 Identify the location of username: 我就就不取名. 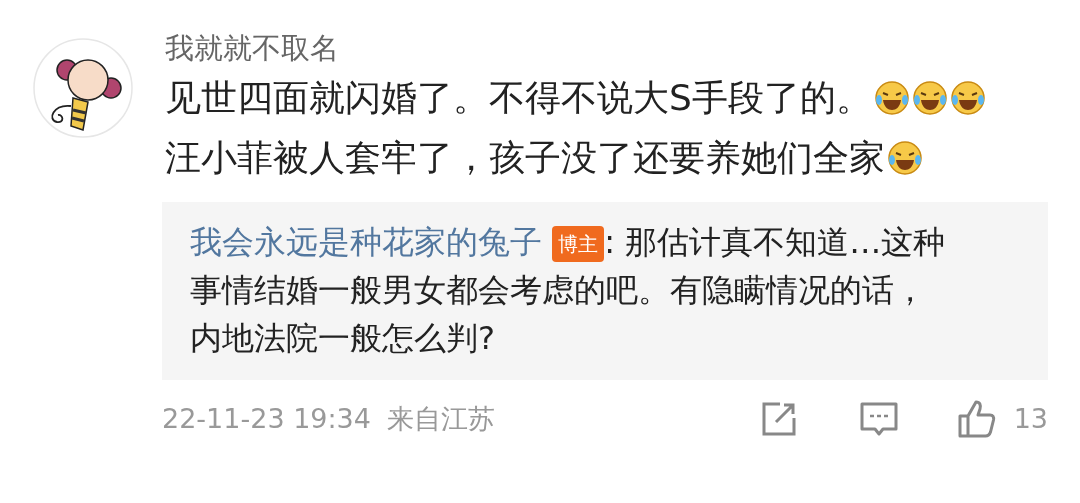
(610, 48).